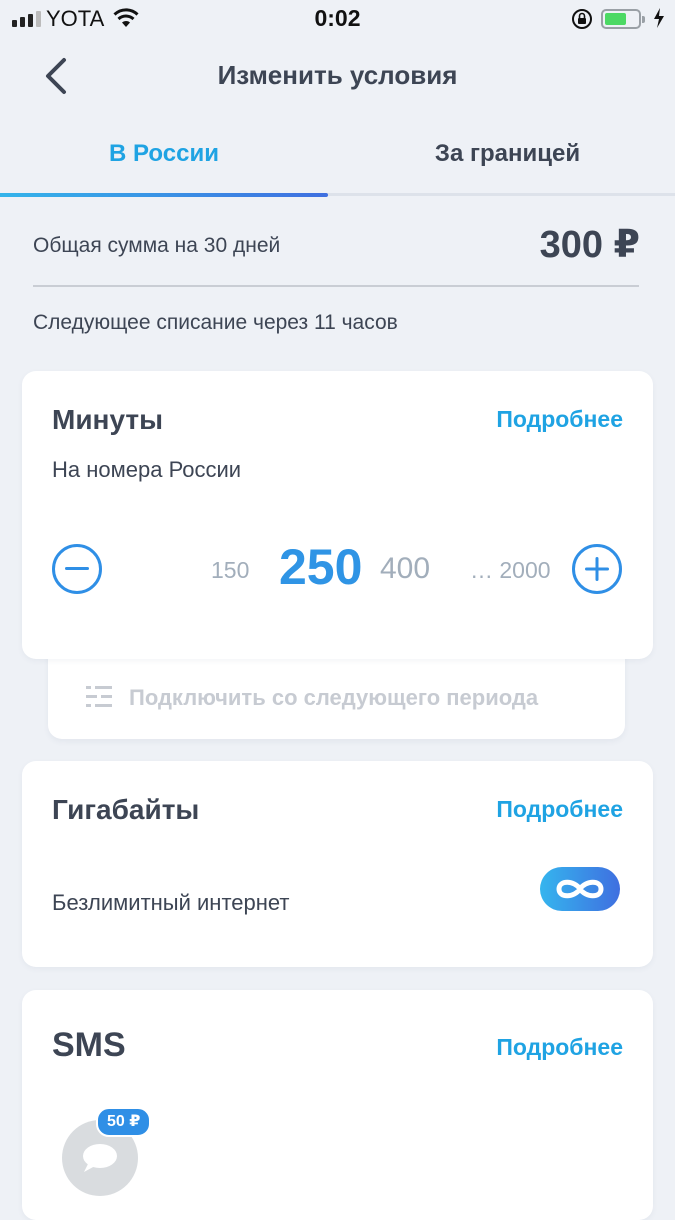 This screenshot has height=1220, width=675. Describe the element at coordinates (215, 322) in the screenshot. I see `next-charge-text: Следующее списание через 11 часов` at that location.